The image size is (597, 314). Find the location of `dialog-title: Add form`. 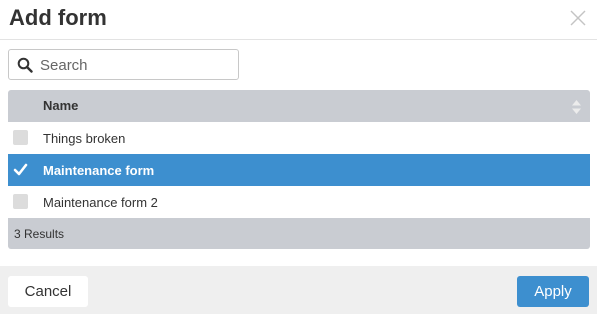

dialog-title: Add form is located at coordinates (58, 17).